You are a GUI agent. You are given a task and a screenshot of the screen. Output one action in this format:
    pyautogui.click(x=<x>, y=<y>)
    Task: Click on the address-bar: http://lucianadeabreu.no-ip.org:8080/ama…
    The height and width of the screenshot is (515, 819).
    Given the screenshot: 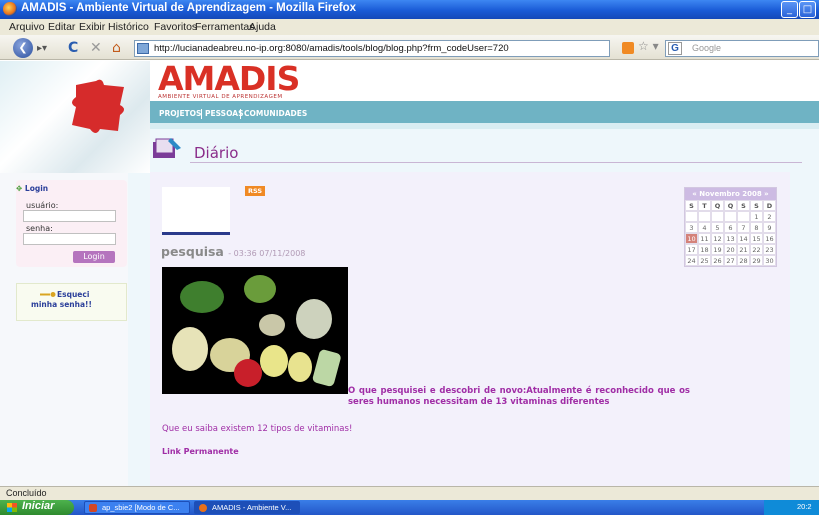 What is the action you would take?
    pyautogui.click(x=372, y=48)
    